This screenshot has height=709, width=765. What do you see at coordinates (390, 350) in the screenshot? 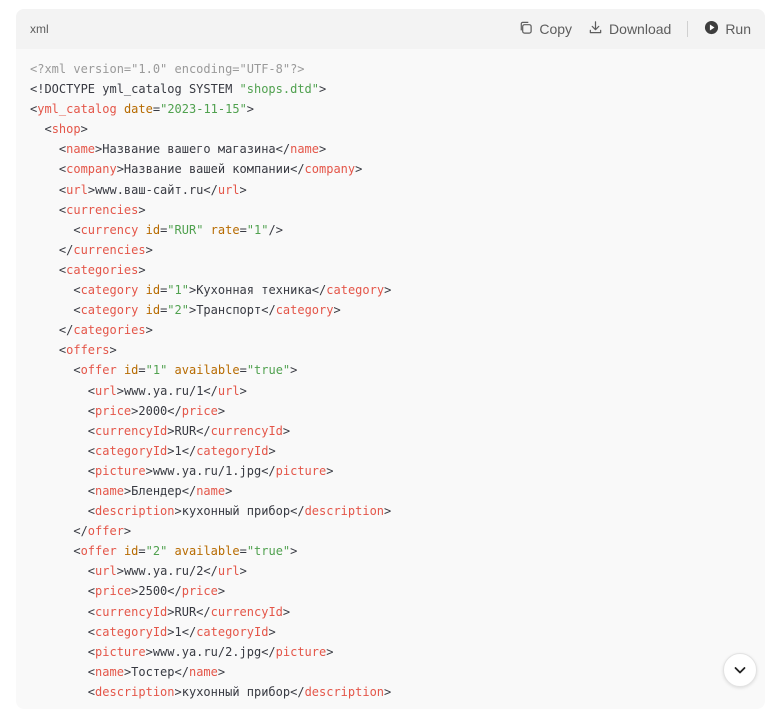
I see `code-line: <offers>` at bounding box center [390, 350].